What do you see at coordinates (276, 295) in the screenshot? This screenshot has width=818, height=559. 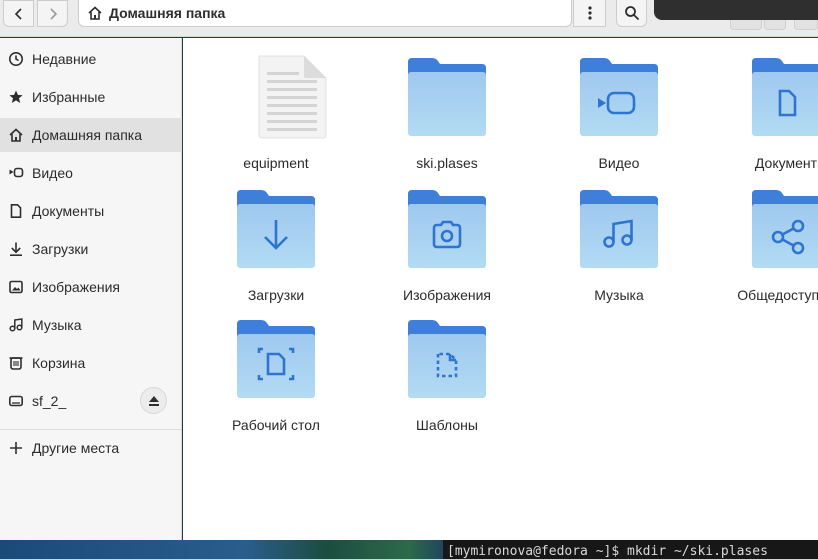 I see `file-name: Загрузки` at bounding box center [276, 295].